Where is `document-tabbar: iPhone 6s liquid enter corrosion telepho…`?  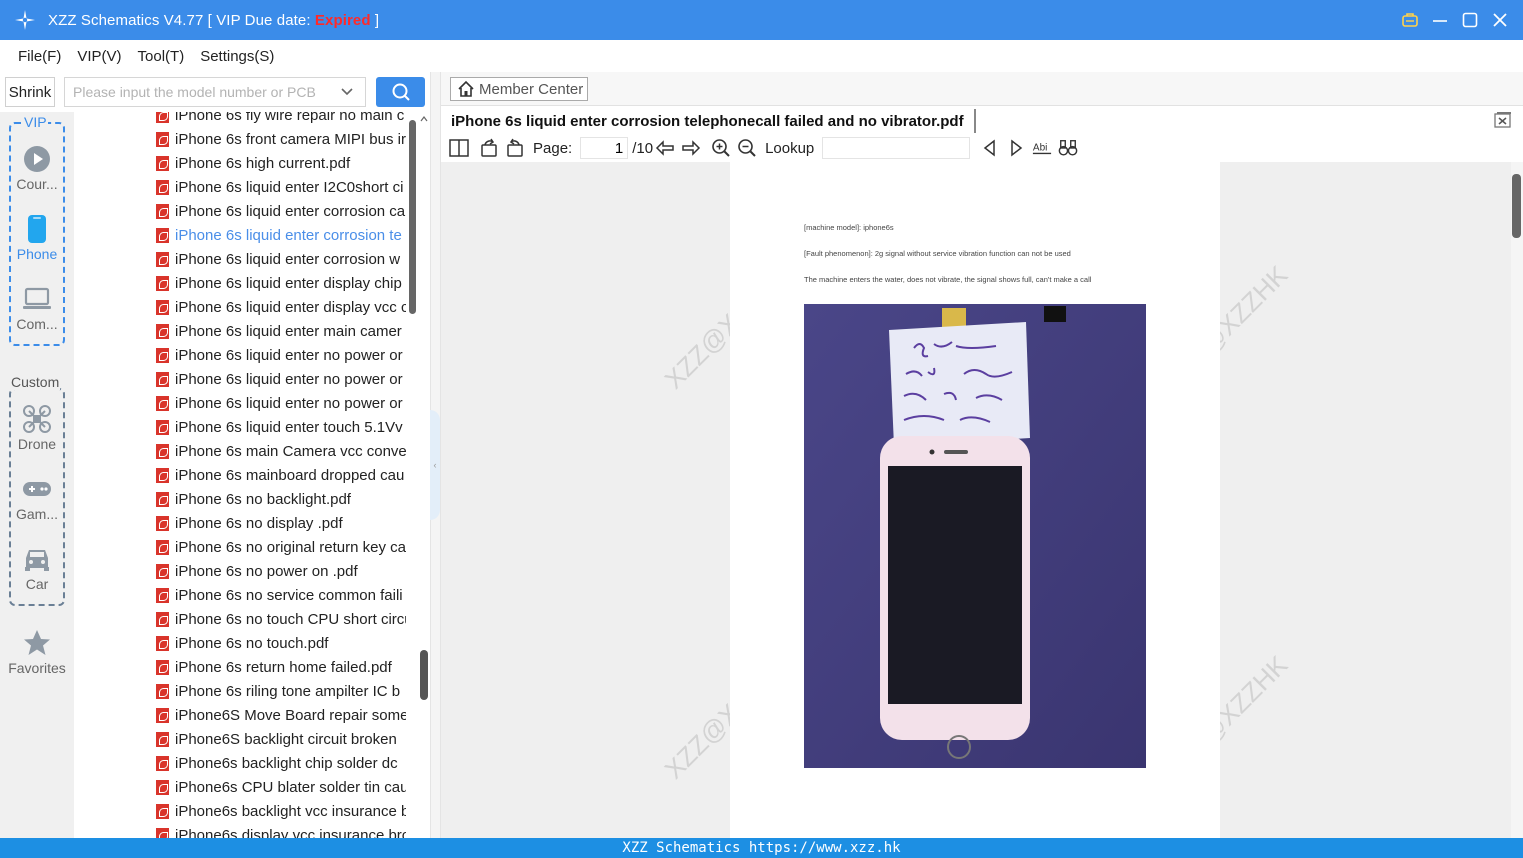
document-tabbar: iPhone 6s liquid enter corrosion telepho… is located at coordinates (982, 120).